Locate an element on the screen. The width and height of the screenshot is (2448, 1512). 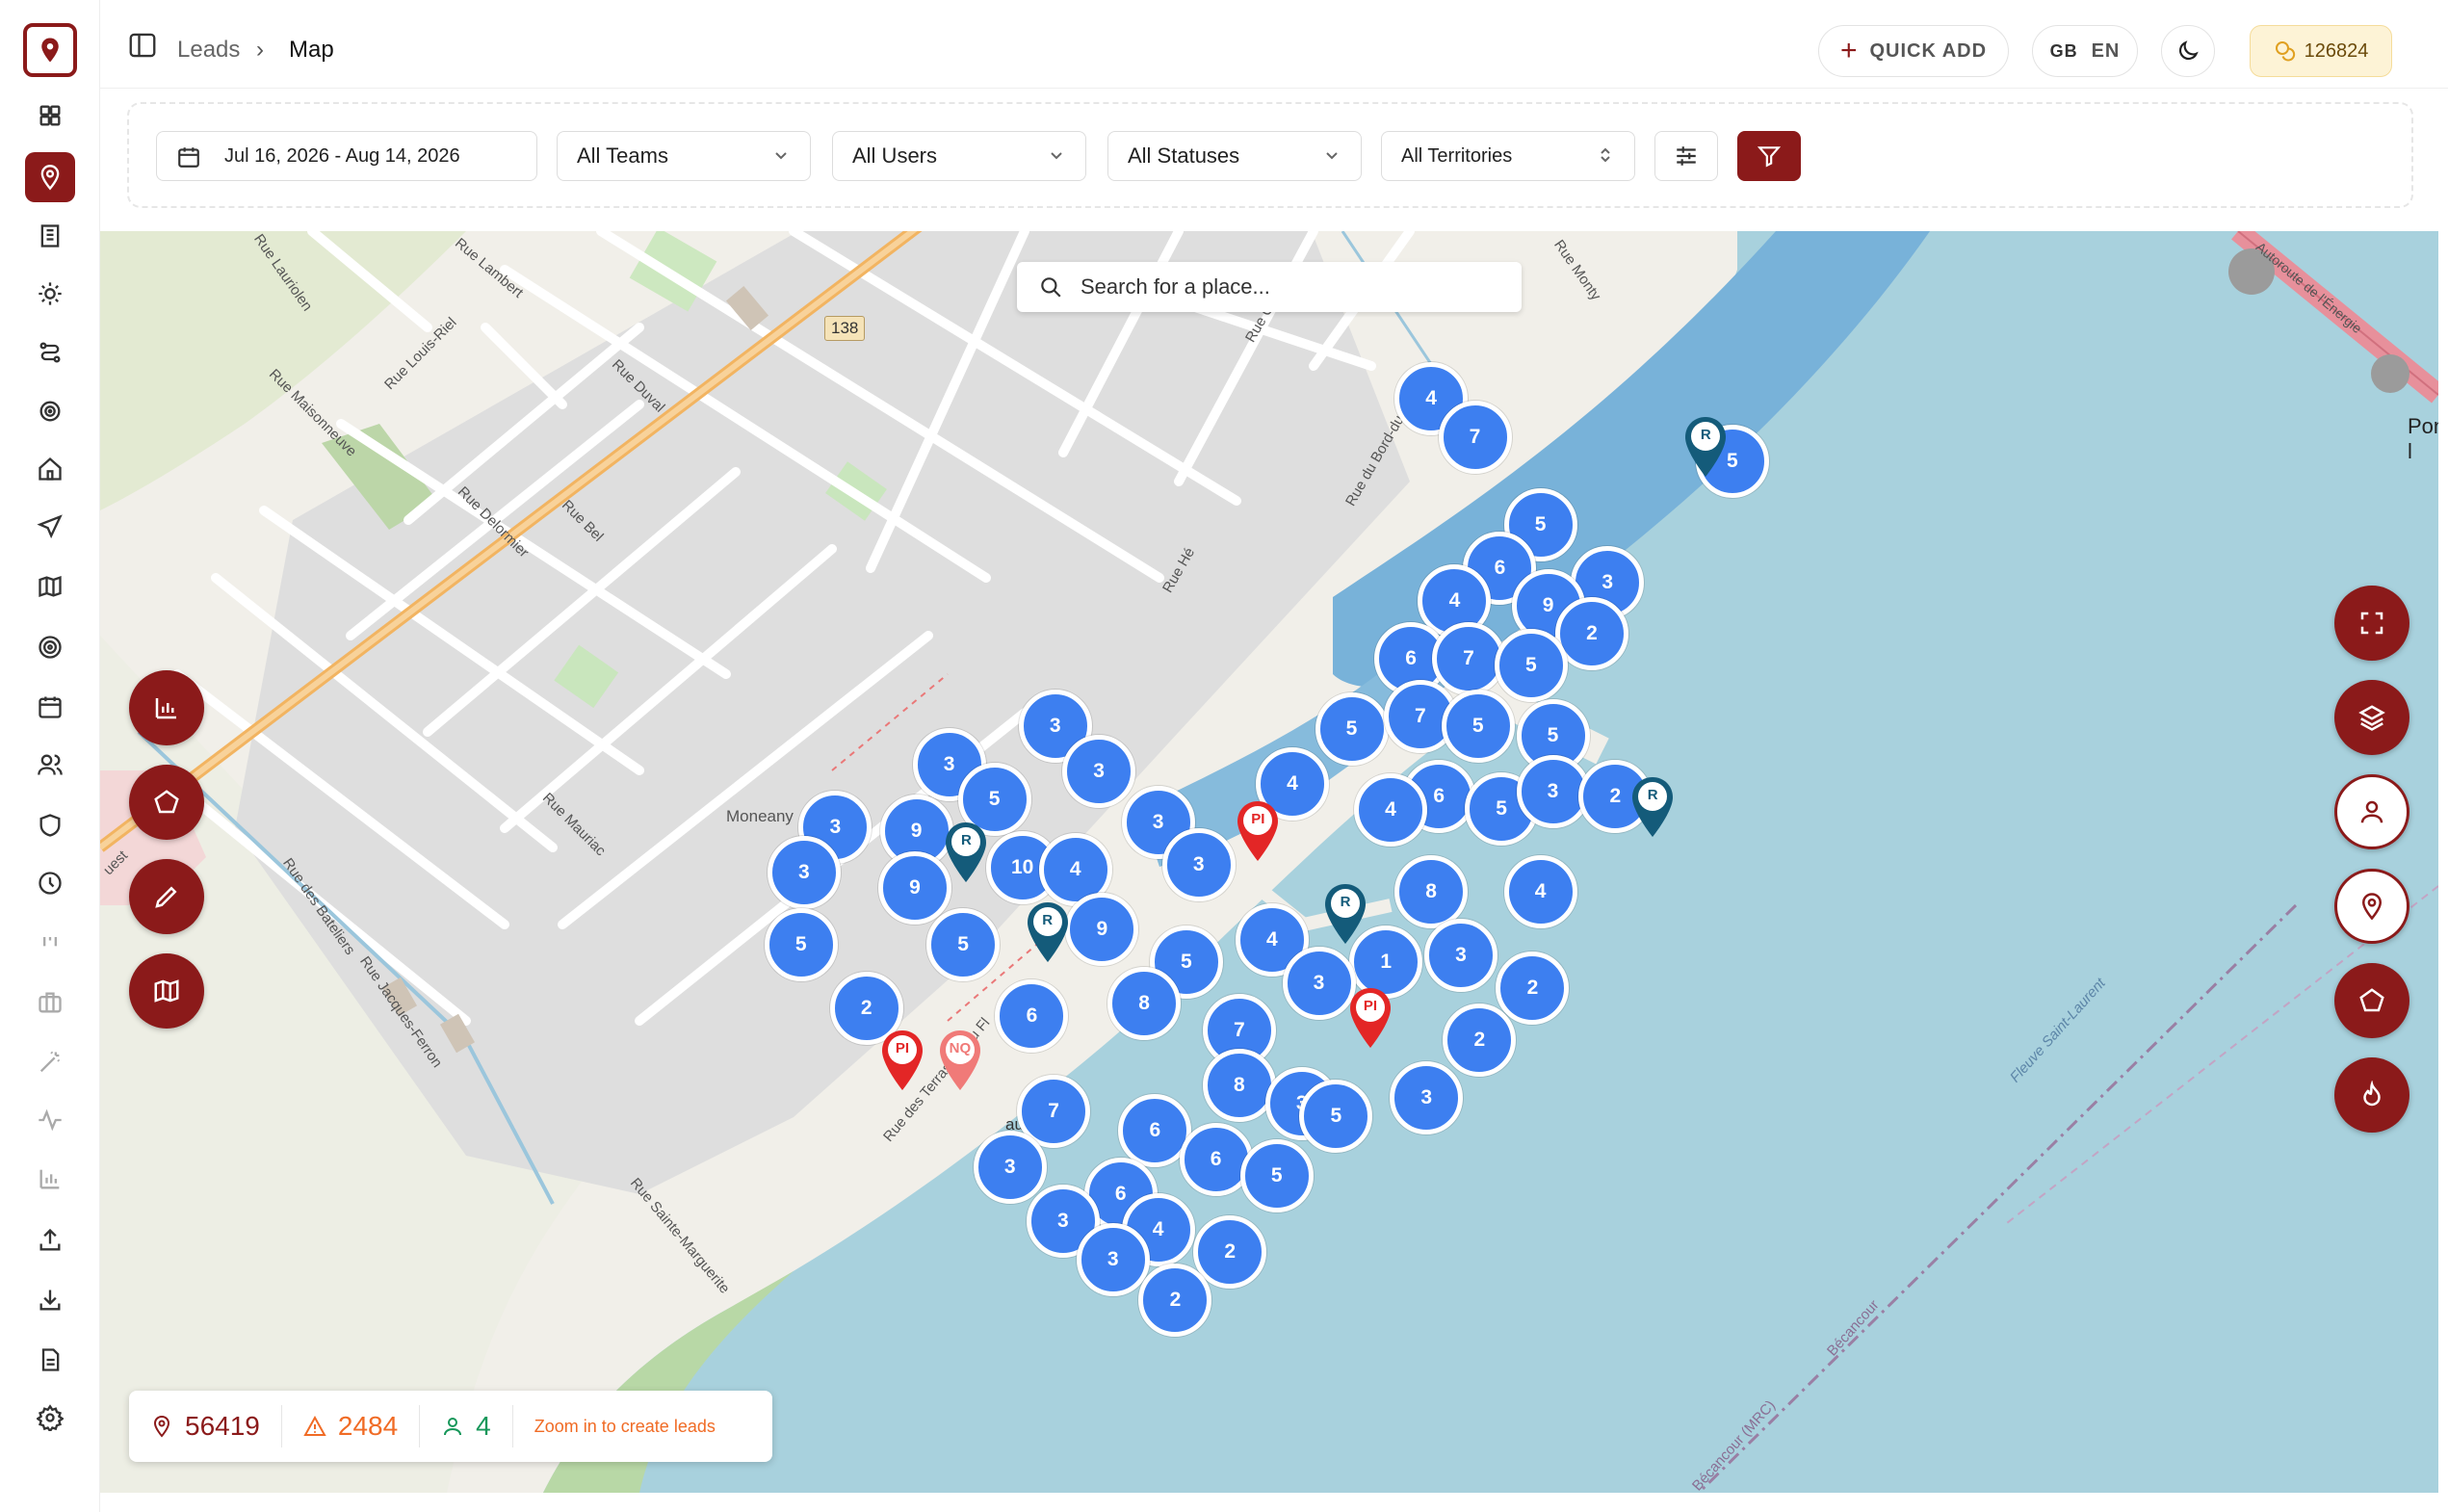
flag-icon: GB is located at coordinates (2063, 50).